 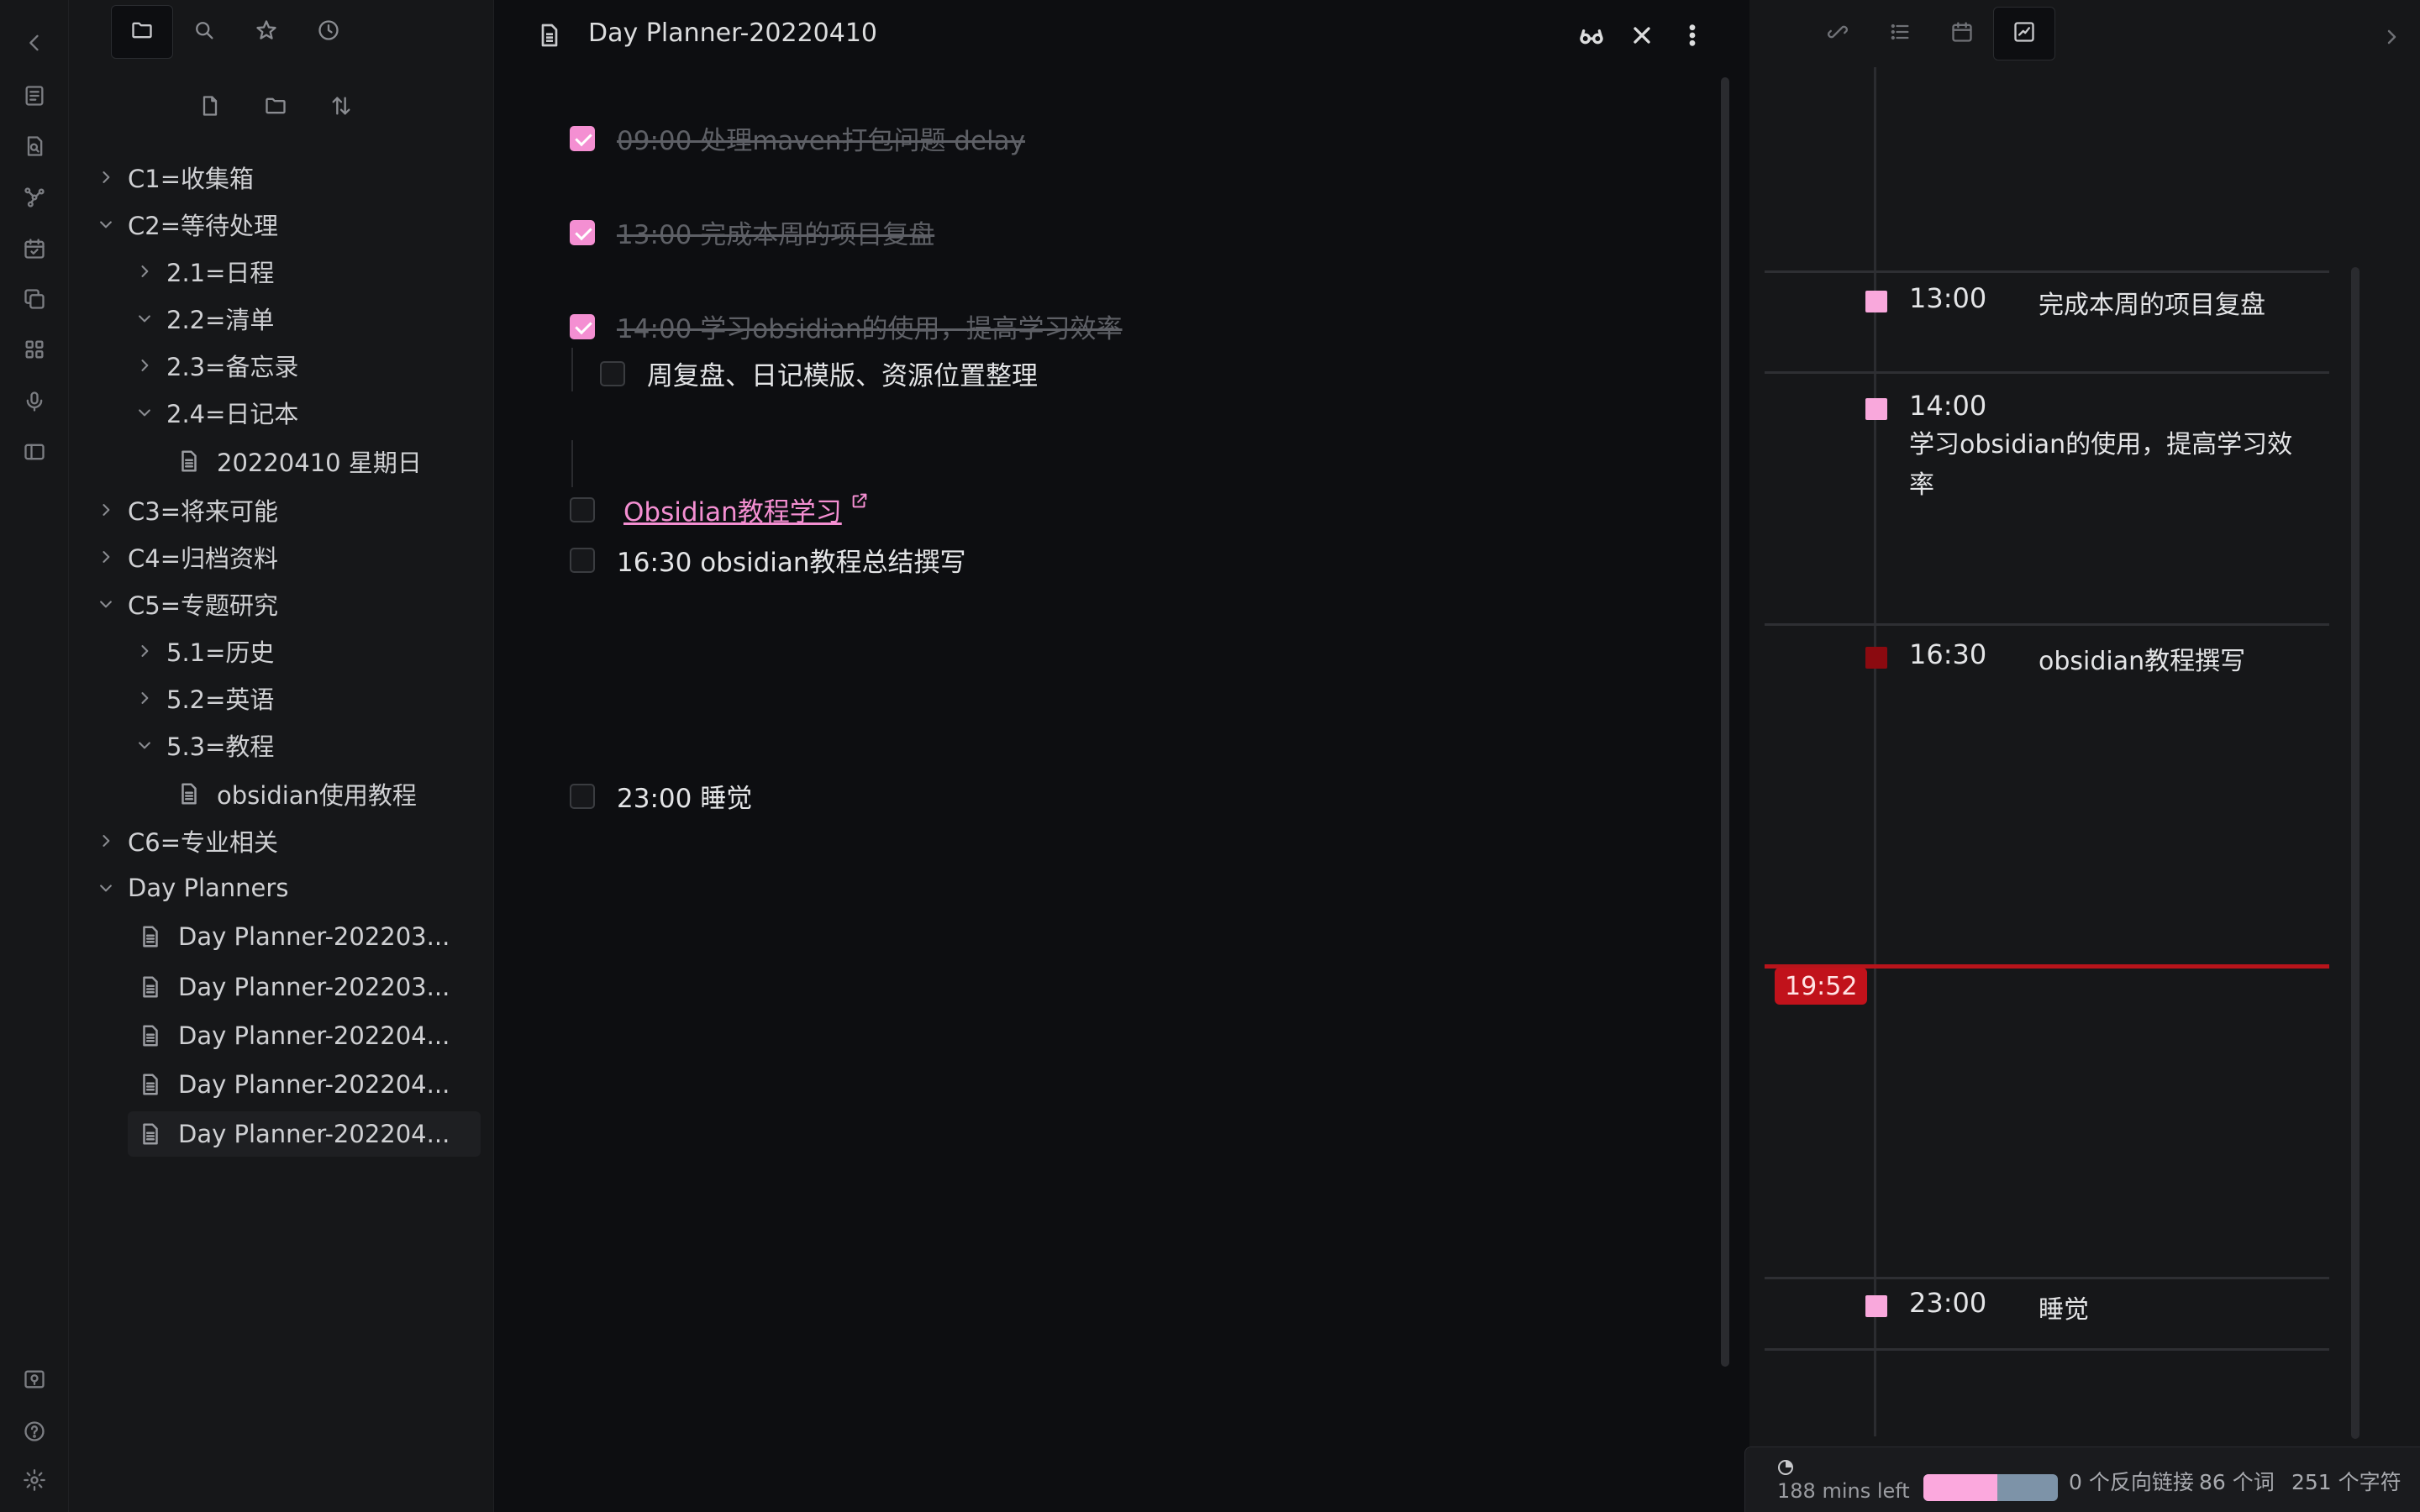 I want to click on tree-folder: C4=归档资料, so click(x=186, y=557).